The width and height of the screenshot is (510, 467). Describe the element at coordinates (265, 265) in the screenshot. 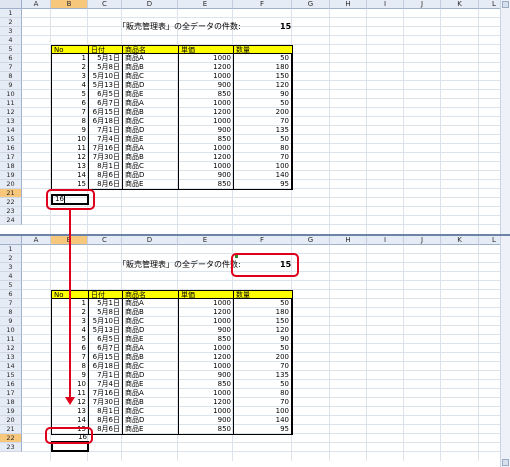

I see `annotation-count-highlight` at that location.